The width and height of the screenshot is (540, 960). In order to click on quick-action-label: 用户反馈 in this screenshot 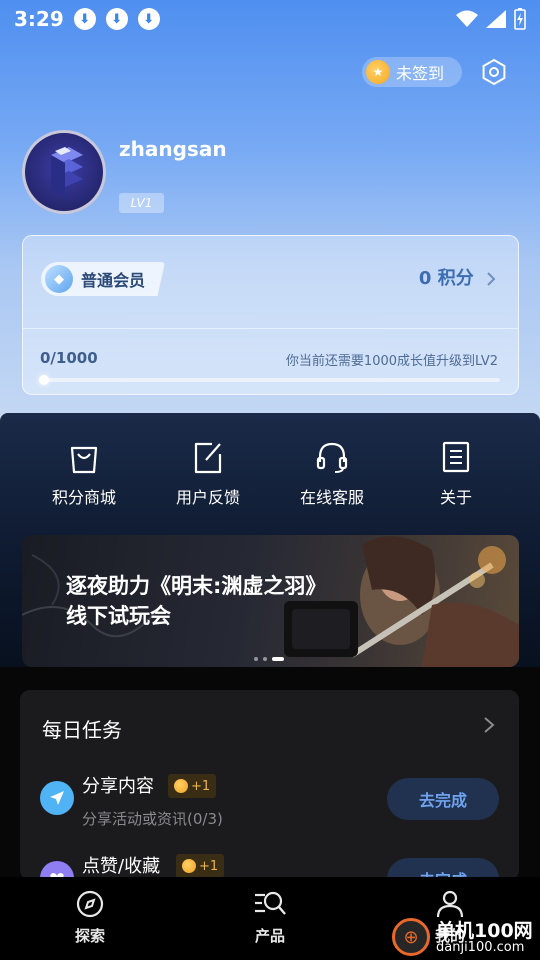, I will do `click(207, 497)`.